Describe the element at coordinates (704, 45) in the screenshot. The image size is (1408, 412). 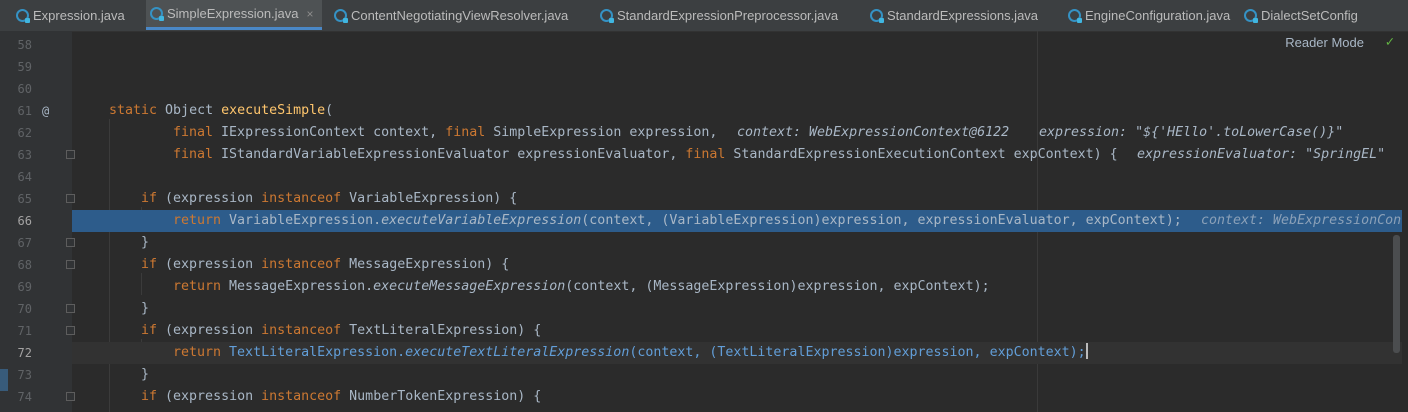
I see `code-line: 58` at that location.